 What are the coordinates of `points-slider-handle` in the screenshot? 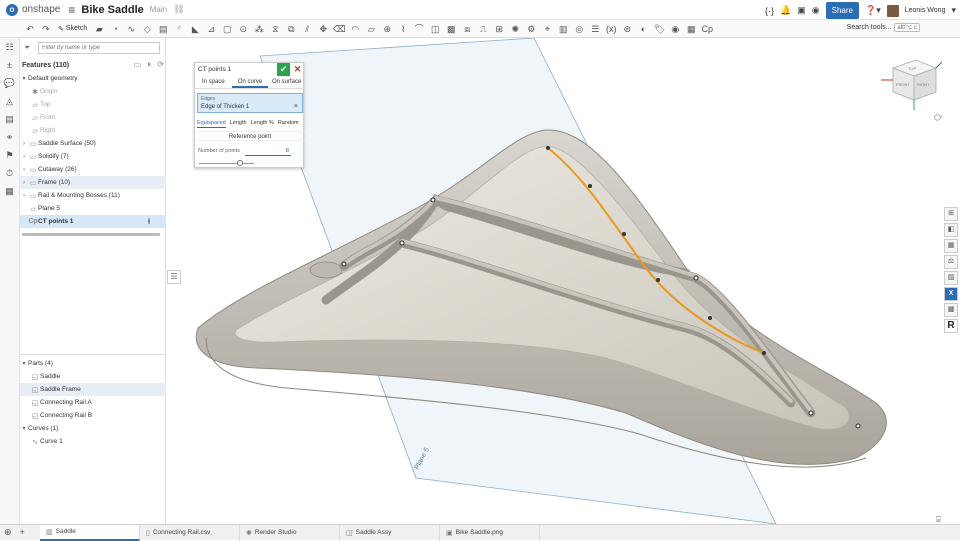 It's located at (240, 163).